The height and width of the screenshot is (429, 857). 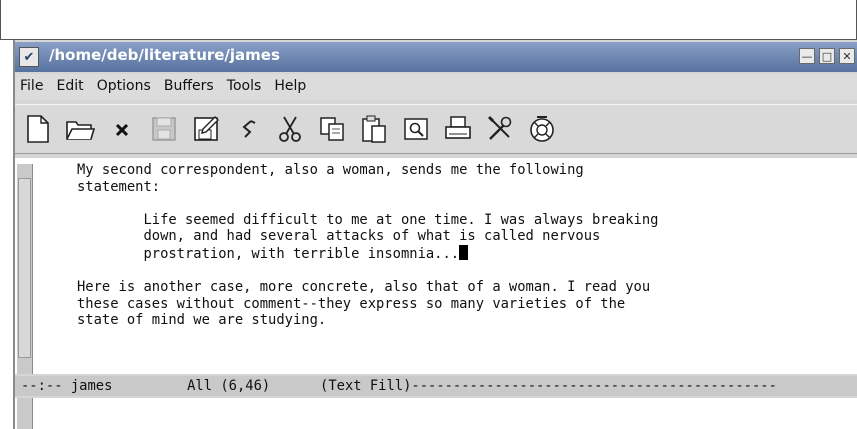 What do you see at coordinates (289, 84) in the screenshot?
I see `menu-help: Help` at bounding box center [289, 84].